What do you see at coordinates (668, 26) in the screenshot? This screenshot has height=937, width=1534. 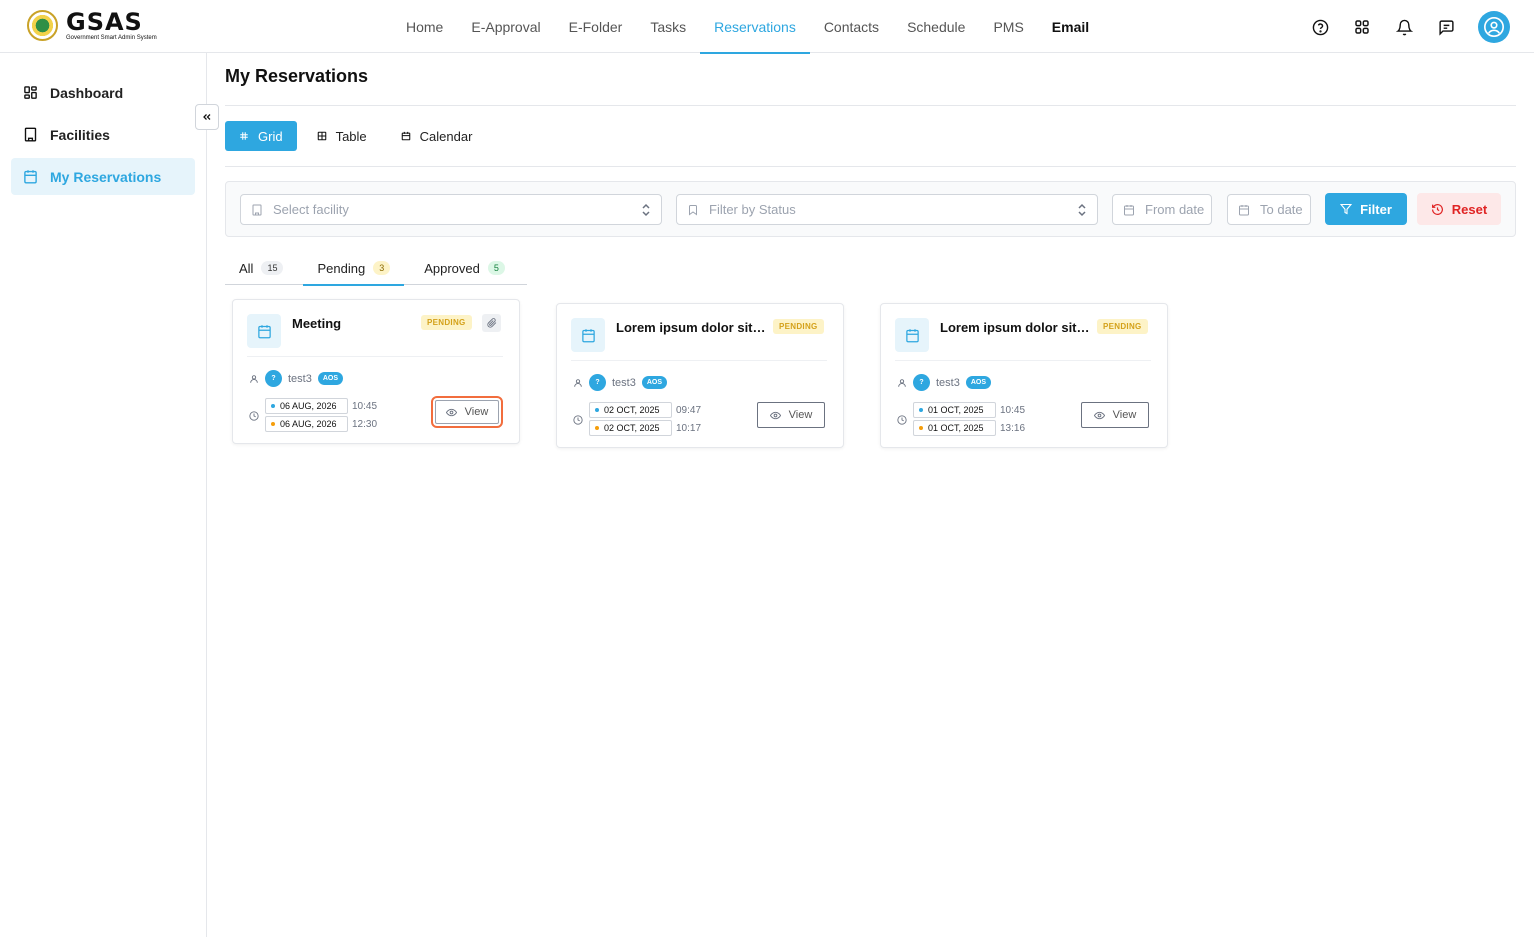 I see `nav-tasks: Tasks` at bounding box center [668, 26].